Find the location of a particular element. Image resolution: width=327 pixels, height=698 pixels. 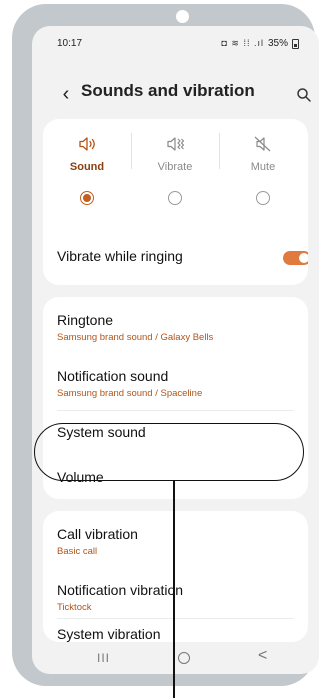

mute-icon is located at coordinates (262, 144).